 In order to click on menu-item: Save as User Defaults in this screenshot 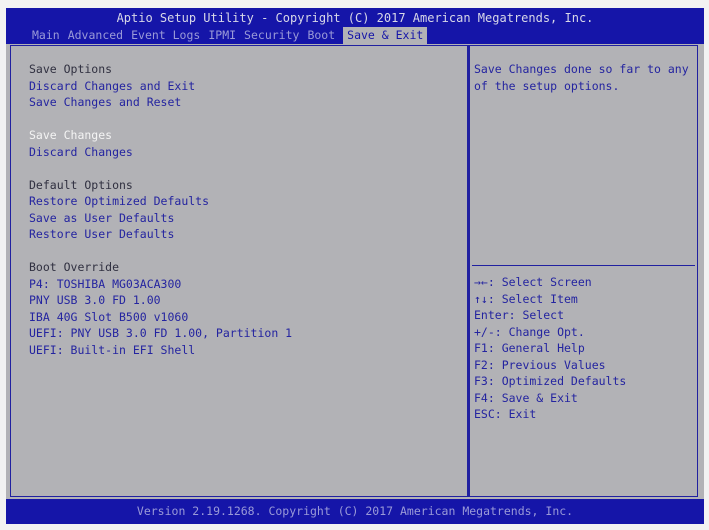, I will do `click(101, 218)`.